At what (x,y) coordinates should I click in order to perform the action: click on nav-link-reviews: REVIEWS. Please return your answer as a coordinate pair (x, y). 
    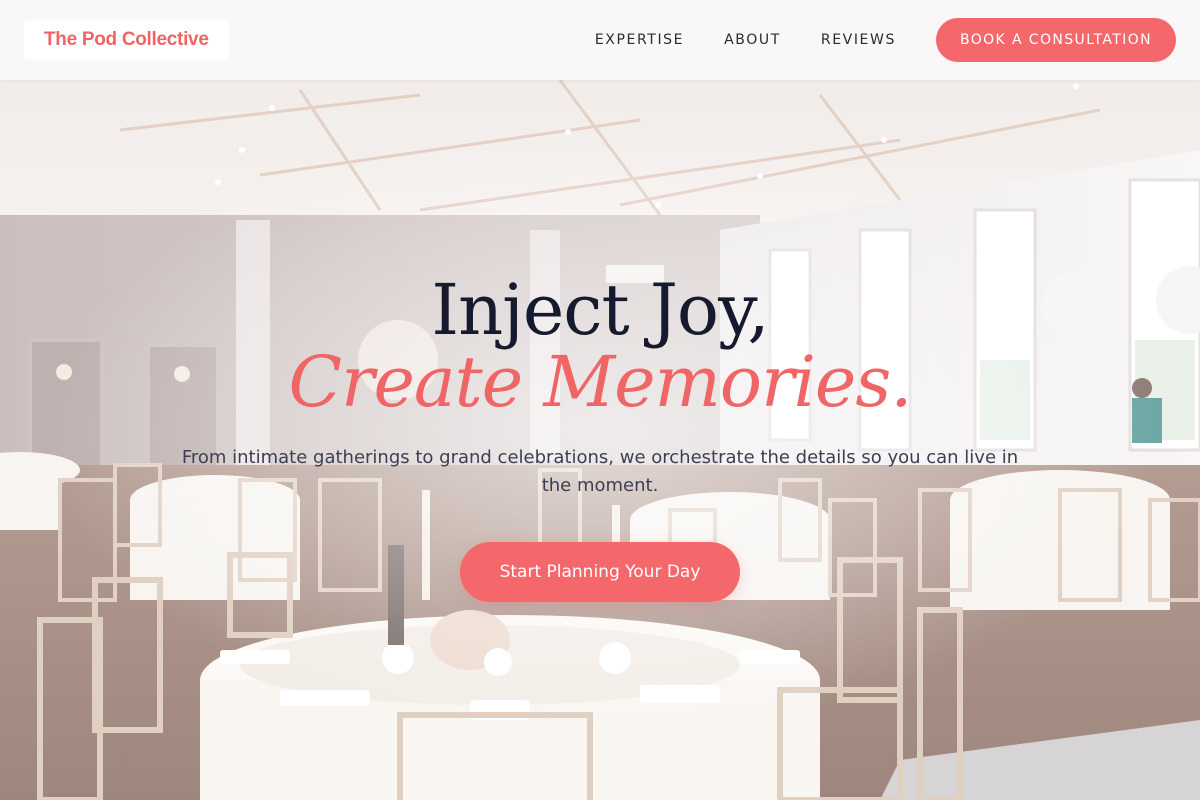
    Looking at the image, I should click on (858, 40).